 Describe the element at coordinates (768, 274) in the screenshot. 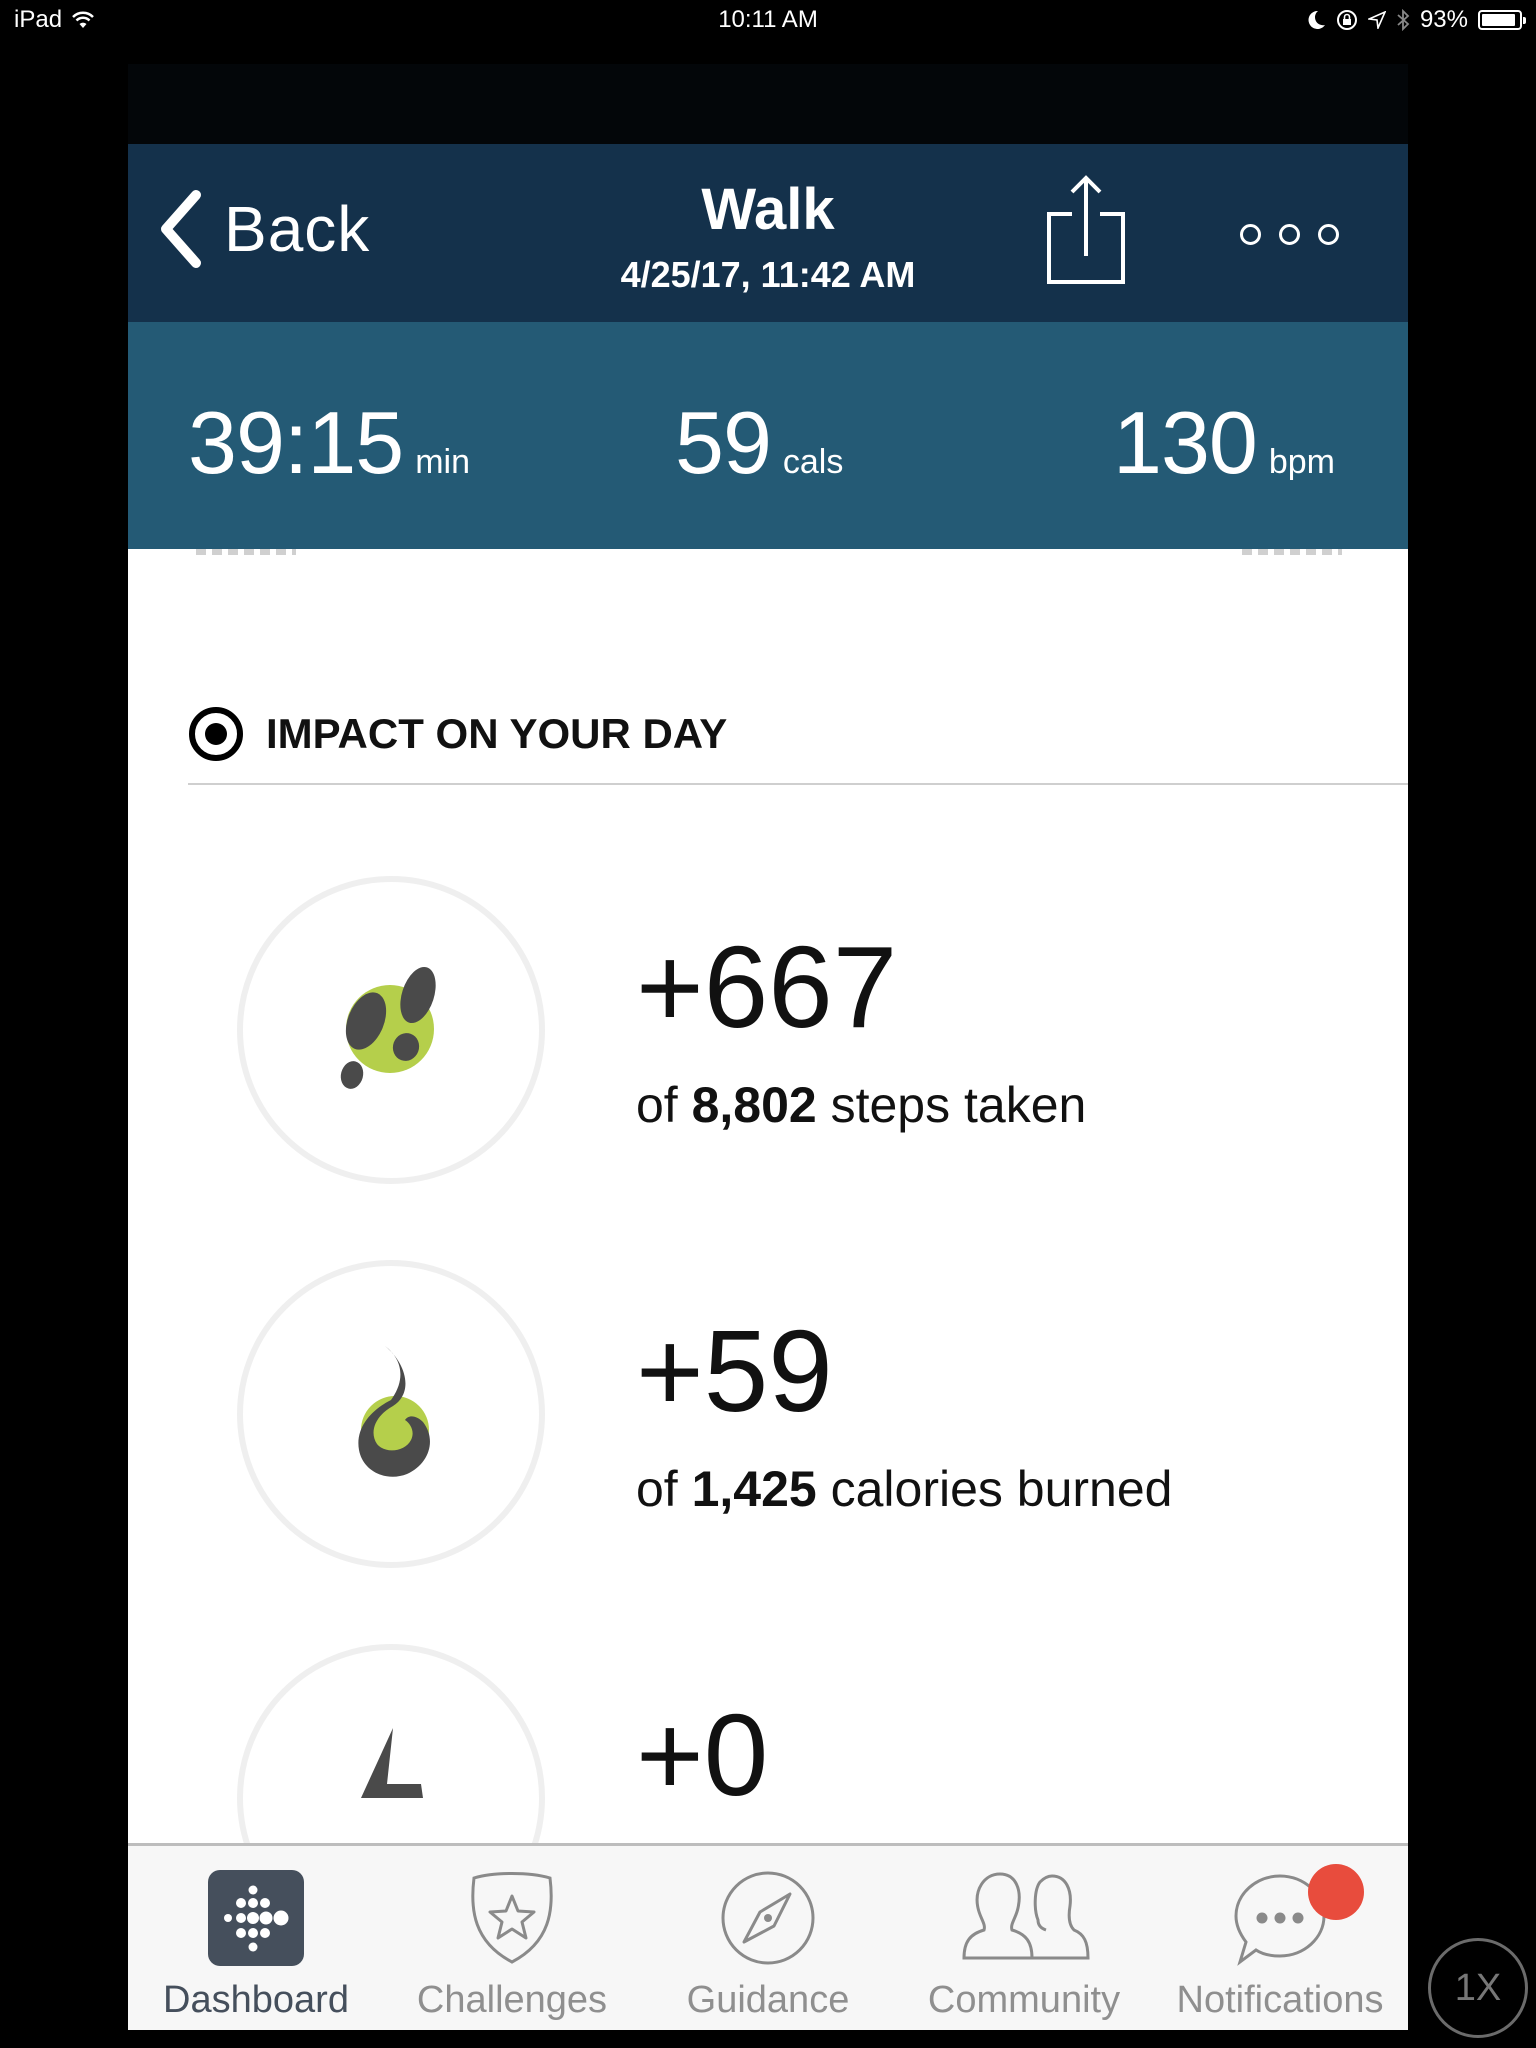

I see `page-subtitle-datetime: 4/25/17, 11:42 AM` at that location.